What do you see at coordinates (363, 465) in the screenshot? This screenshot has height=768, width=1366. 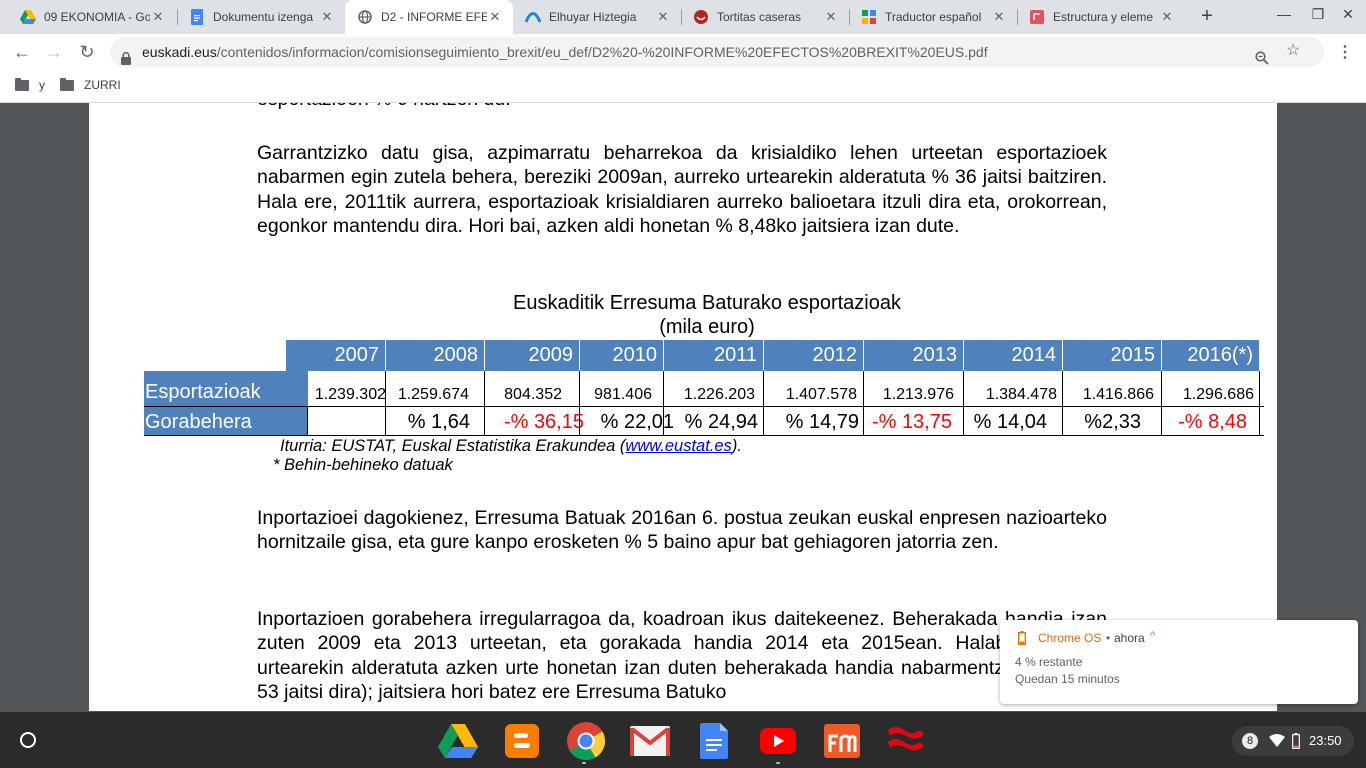 I see `footnote: * Behin-behineko datuak` at bounding box center [363, 465].